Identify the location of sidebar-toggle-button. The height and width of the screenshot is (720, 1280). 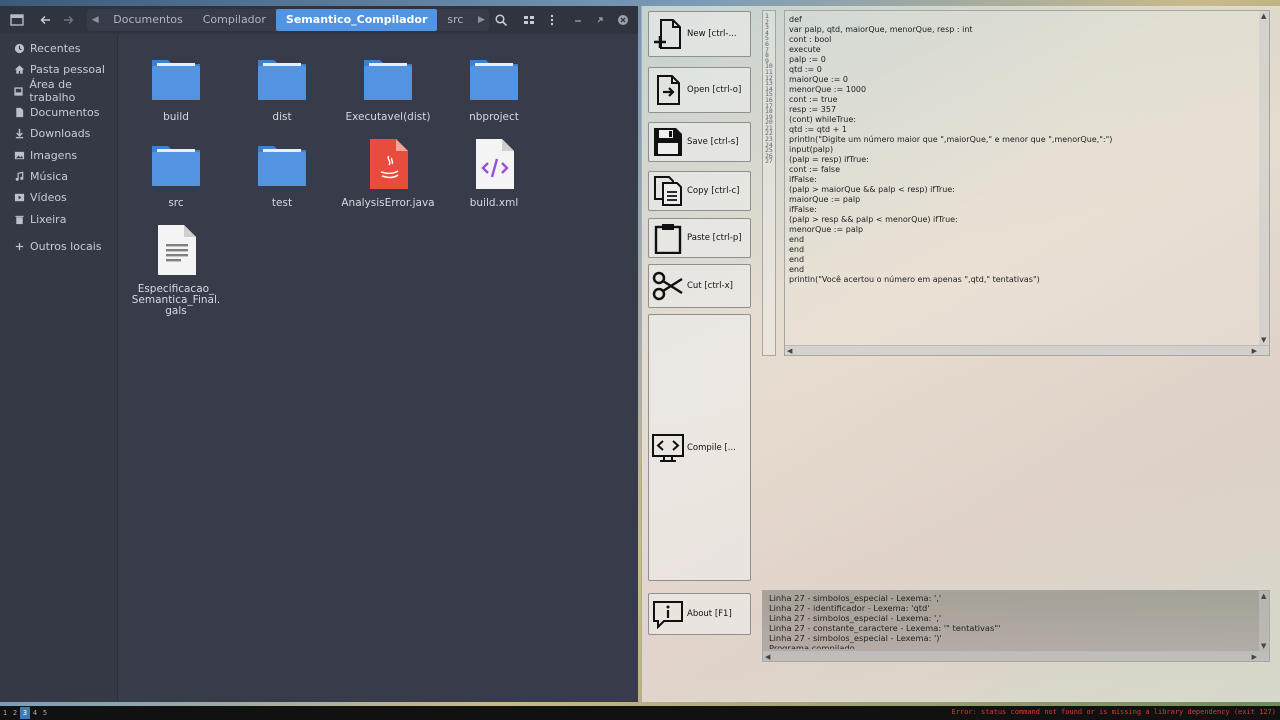
(17, 20).